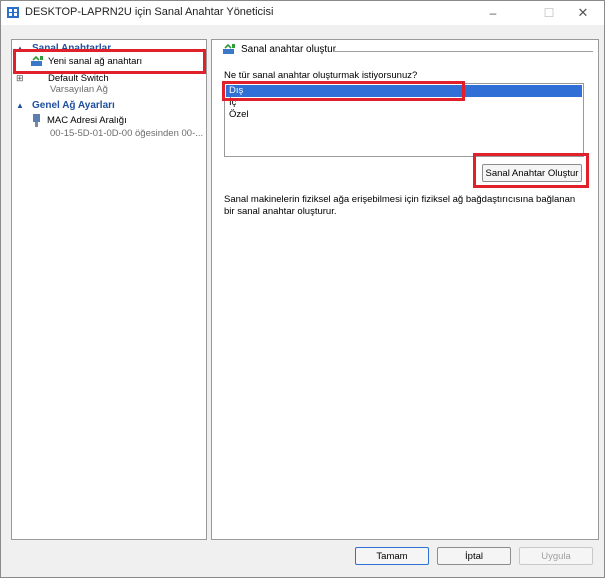 This screenshot has width=605, height=578. I want to click on maximize-icon: ☐, so click(549, 13).